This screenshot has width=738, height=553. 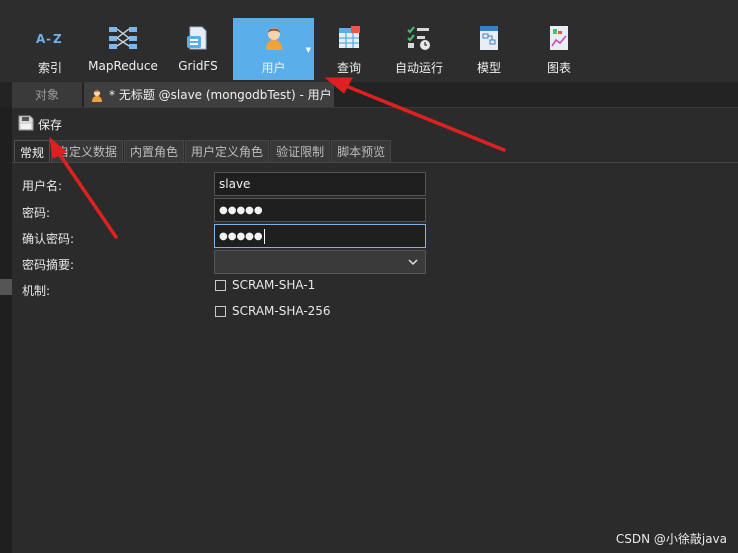 I want to click on subtab-divider, so click(x=375, y=162).